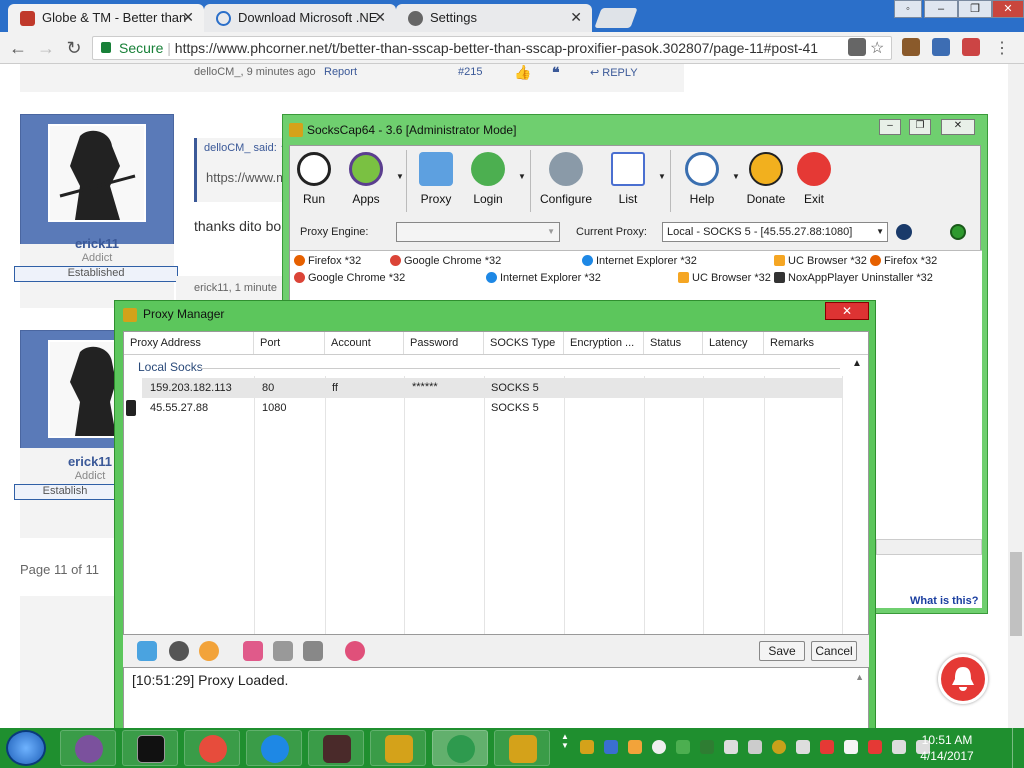  Describe the element at coordinates (522, 72) in the screenshot. I see `like-icon: 👍` at that location.